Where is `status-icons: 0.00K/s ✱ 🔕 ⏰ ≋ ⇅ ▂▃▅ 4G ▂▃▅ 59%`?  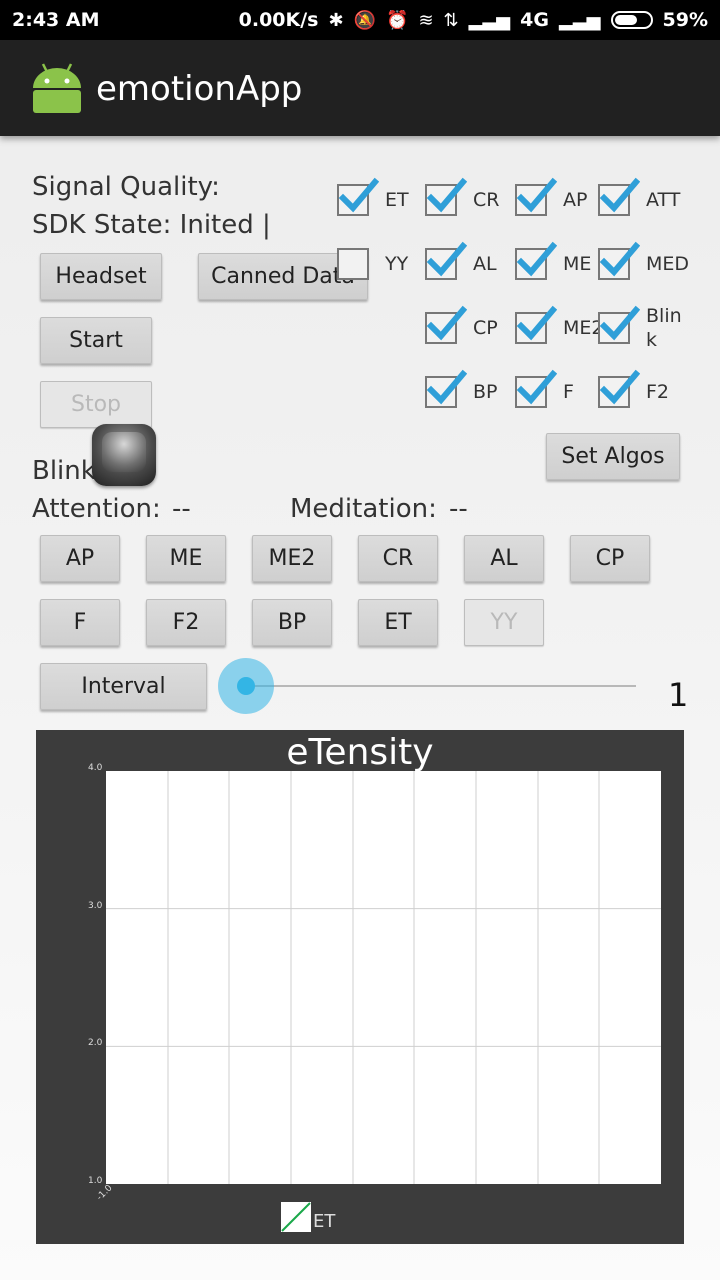 status-icons: 0.00K/s ✱ 🔕 ⏰ ≋ ⇅ ▂▃▅ 4G ▂▃▅ 59% is located at coordinates (473, 20).